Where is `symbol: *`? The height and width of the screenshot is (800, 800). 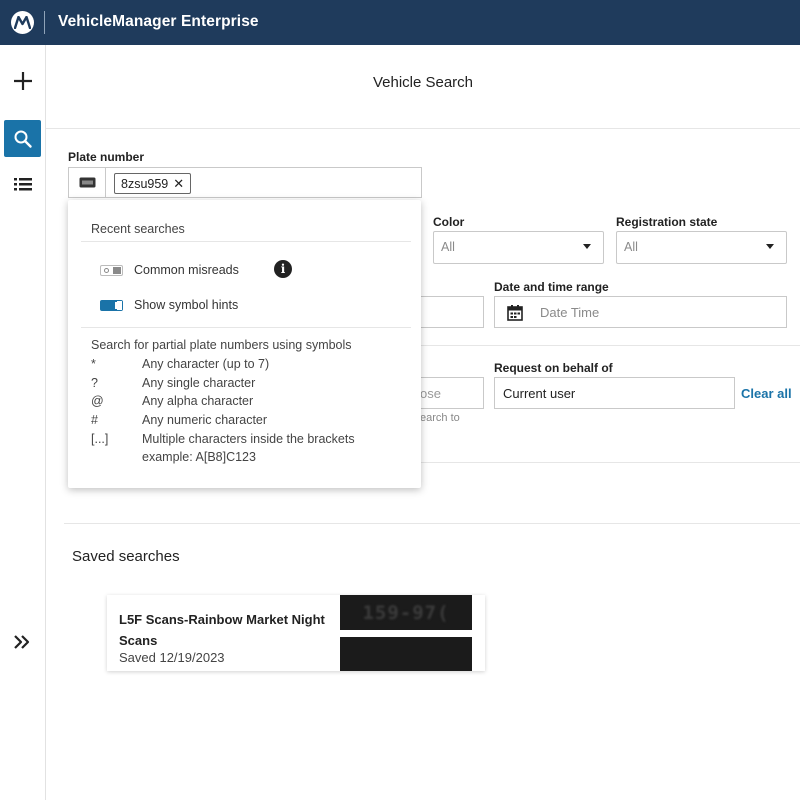
symbol: * is located at coordinates (93, 364).